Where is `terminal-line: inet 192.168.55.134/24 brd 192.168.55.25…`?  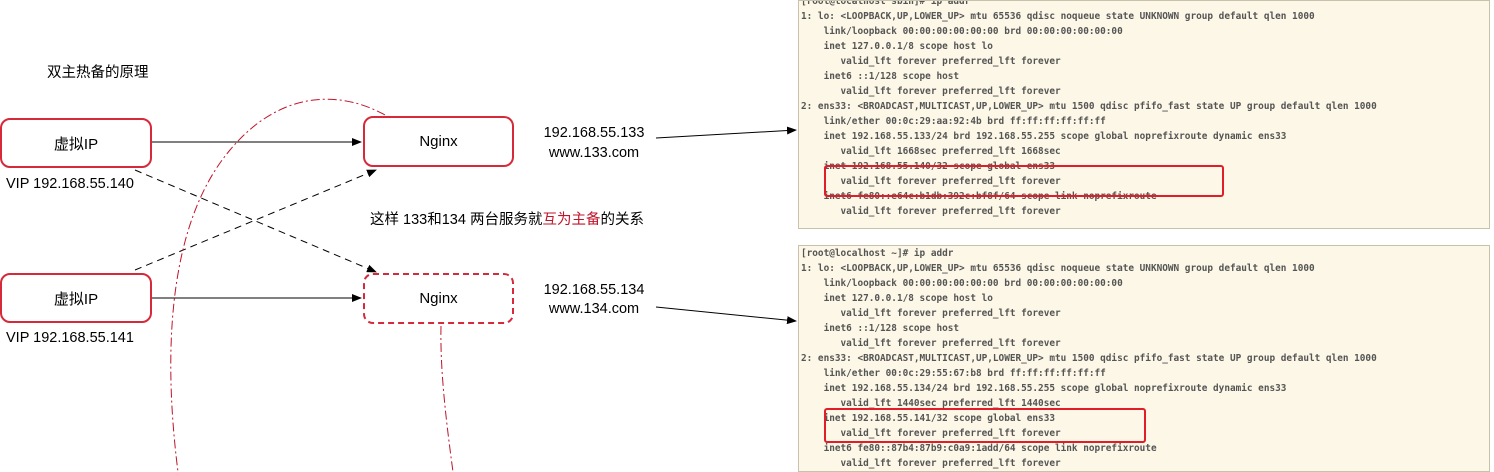 terminal-line: inet 192.168.55.134/24 brd 192.168.55.25… is located at coordinates (1044, 388).